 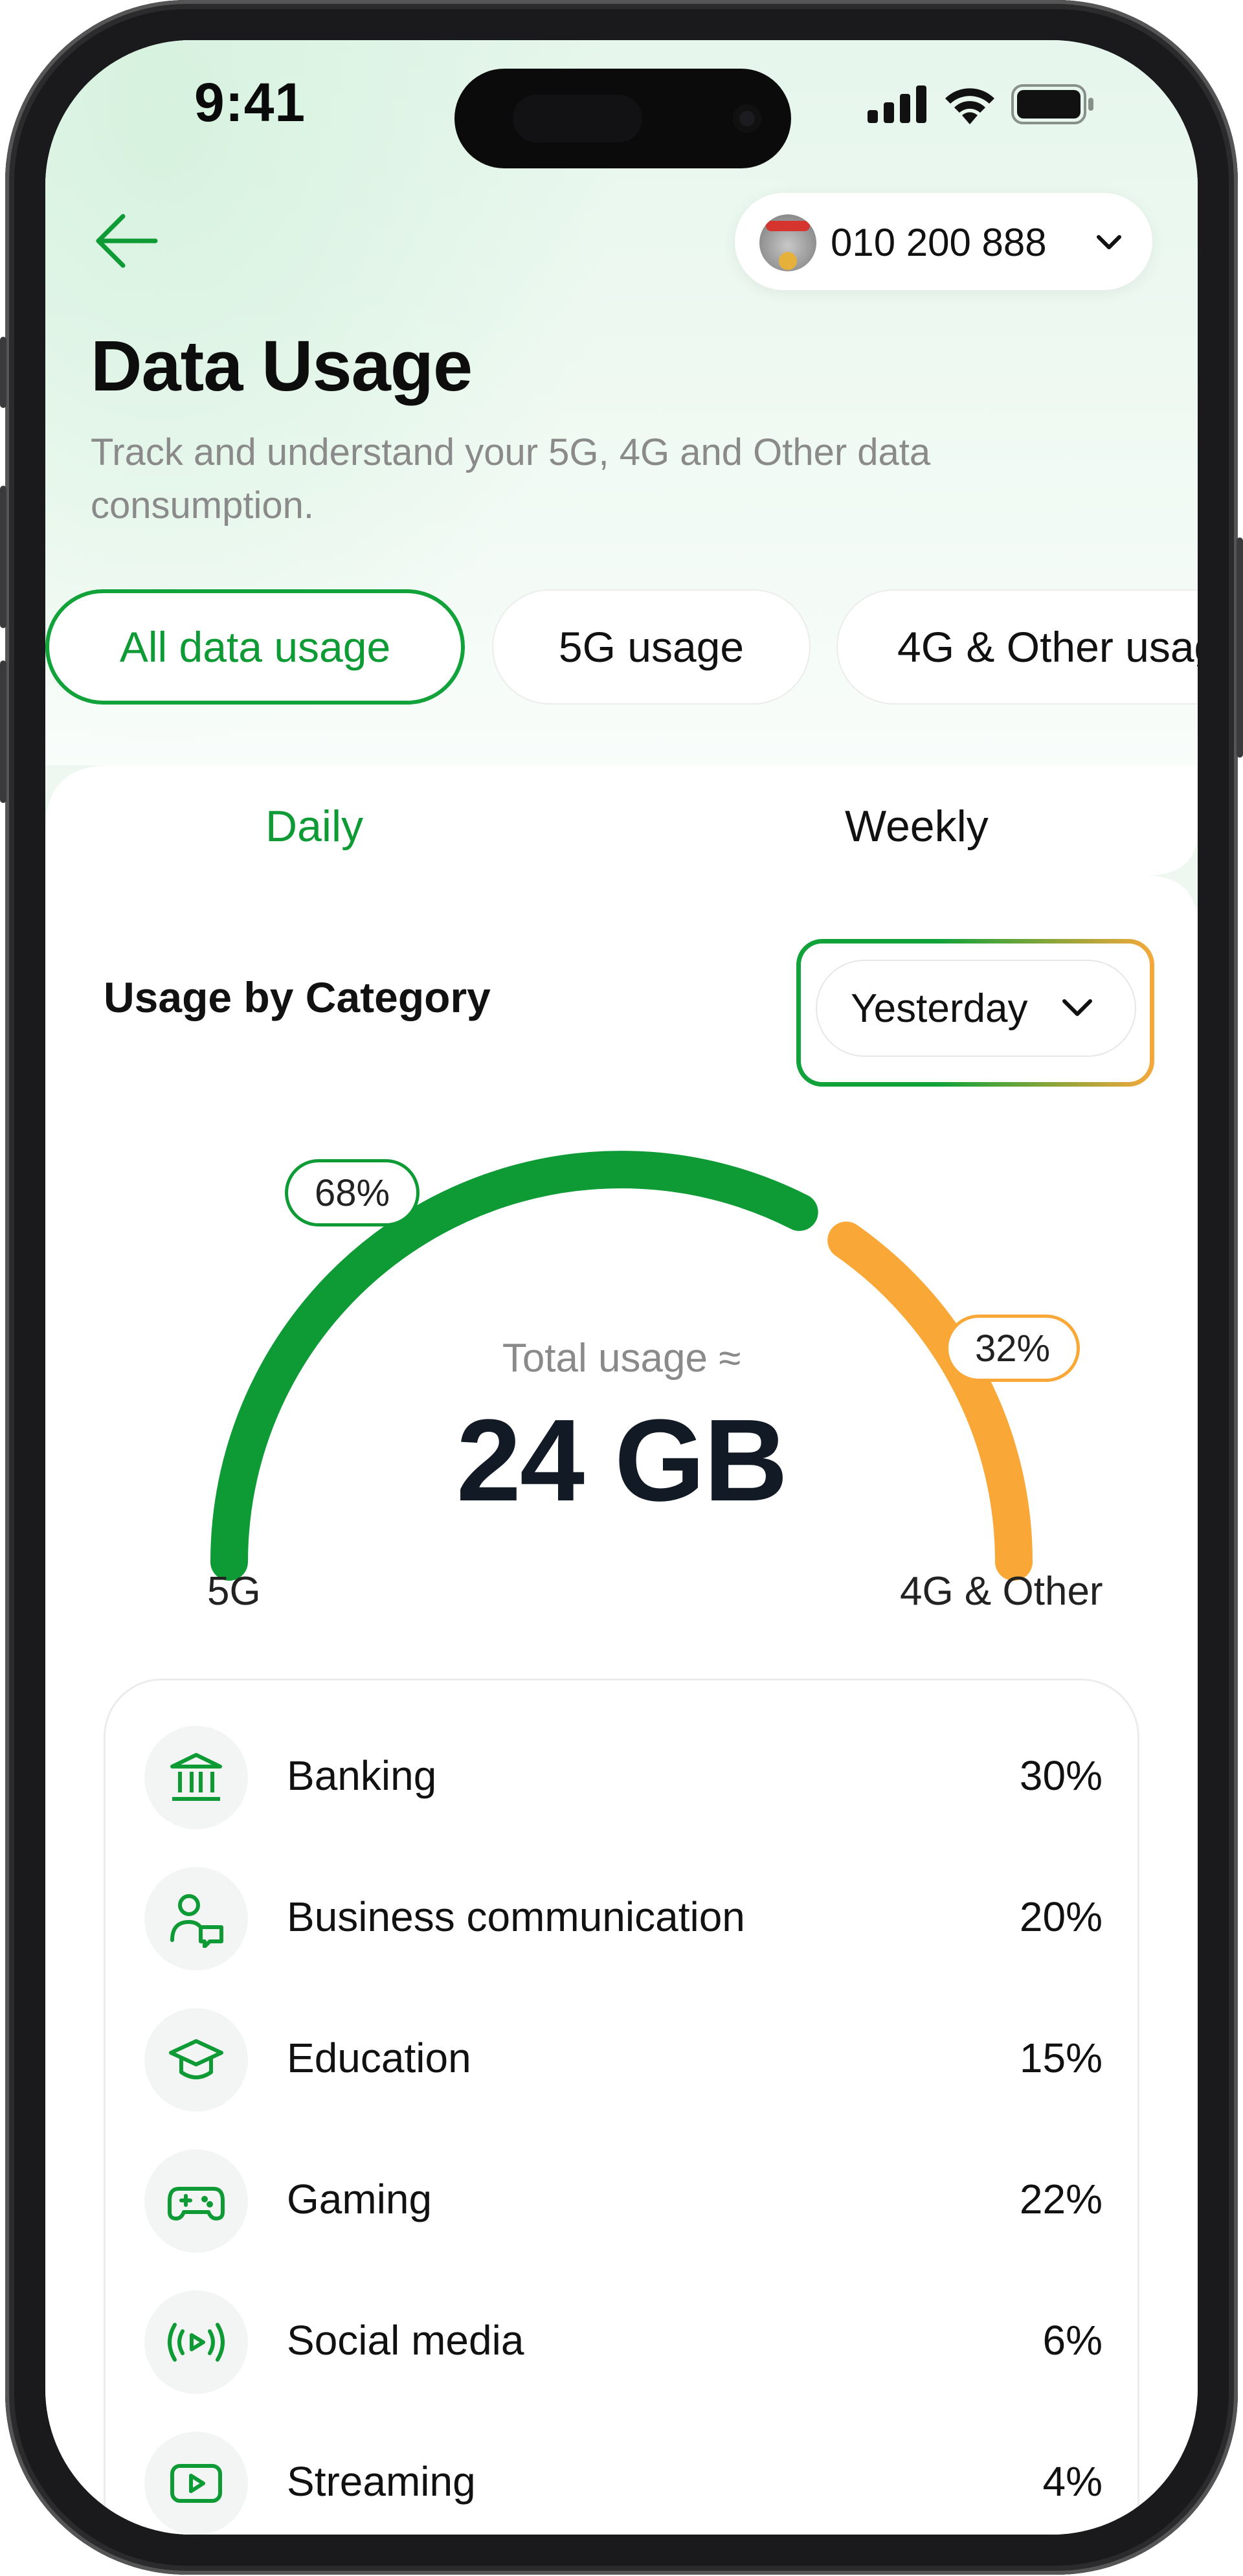 What do you see at coordinates (1061, 2058) in the screenshot?
I see `category-value: 15%` at bounding box center [1061, 2058].